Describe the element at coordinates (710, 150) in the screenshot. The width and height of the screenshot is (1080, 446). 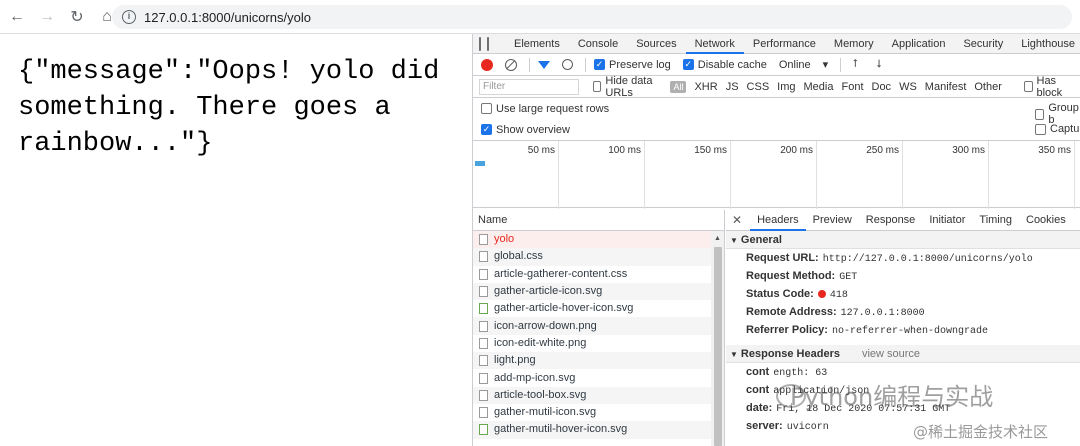
I see `timeline-tick-label: 150 ms` at that location.